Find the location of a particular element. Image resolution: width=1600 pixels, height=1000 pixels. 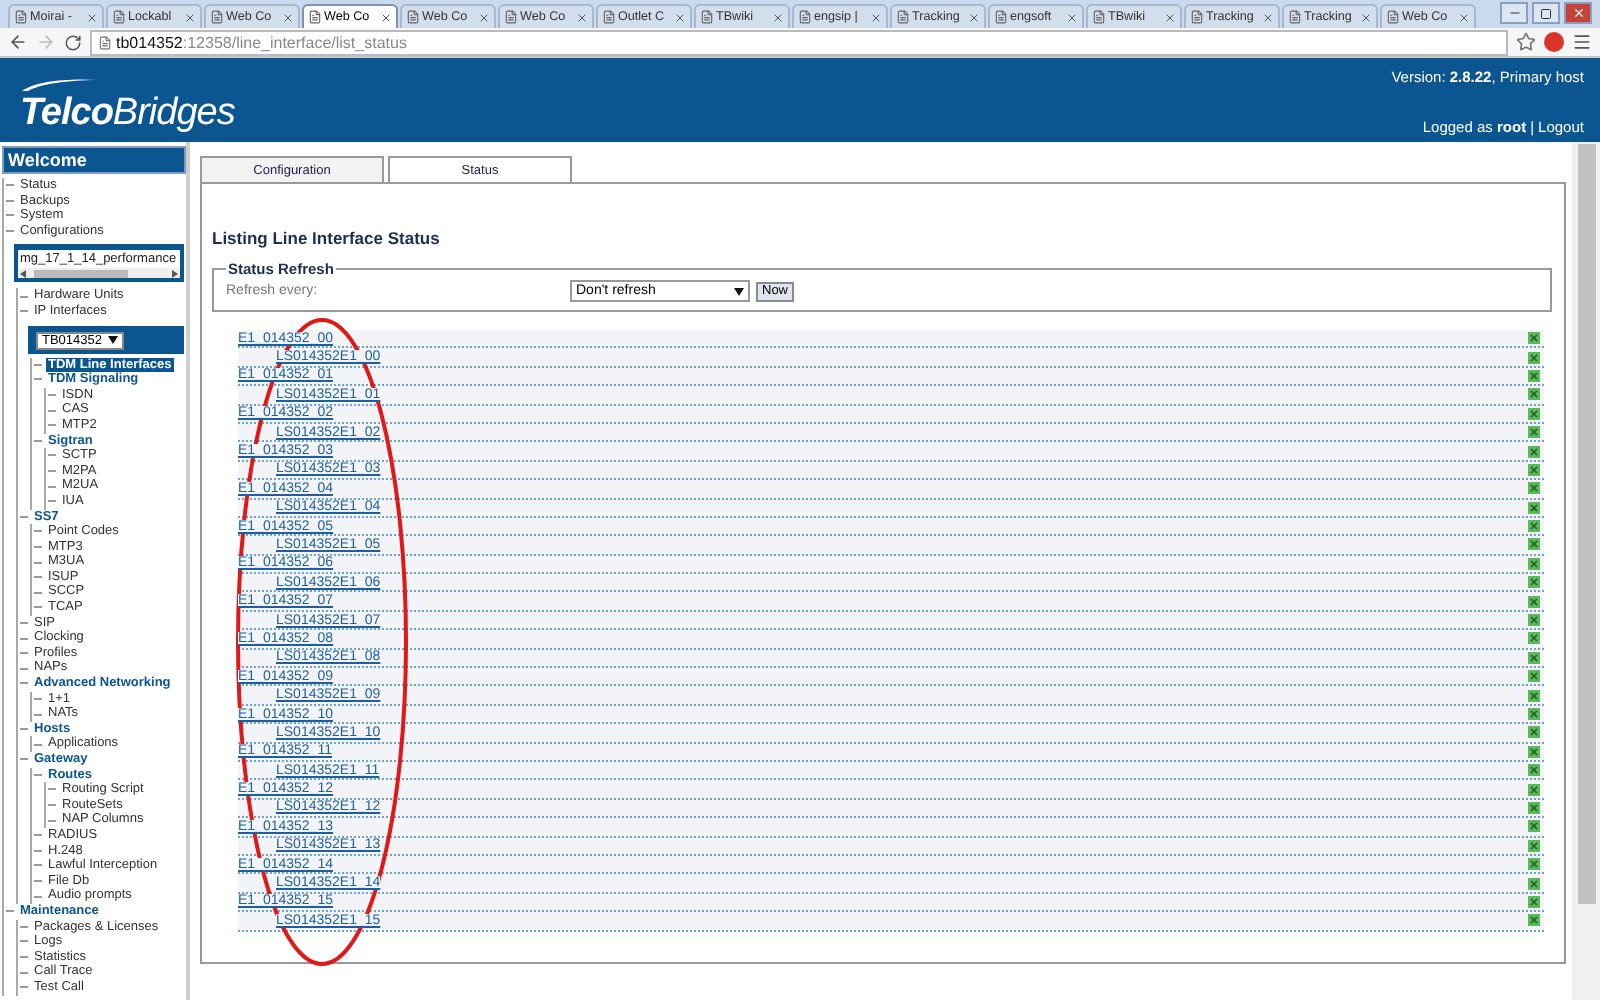

maximize-icon is located at coordinates (1546, 13).